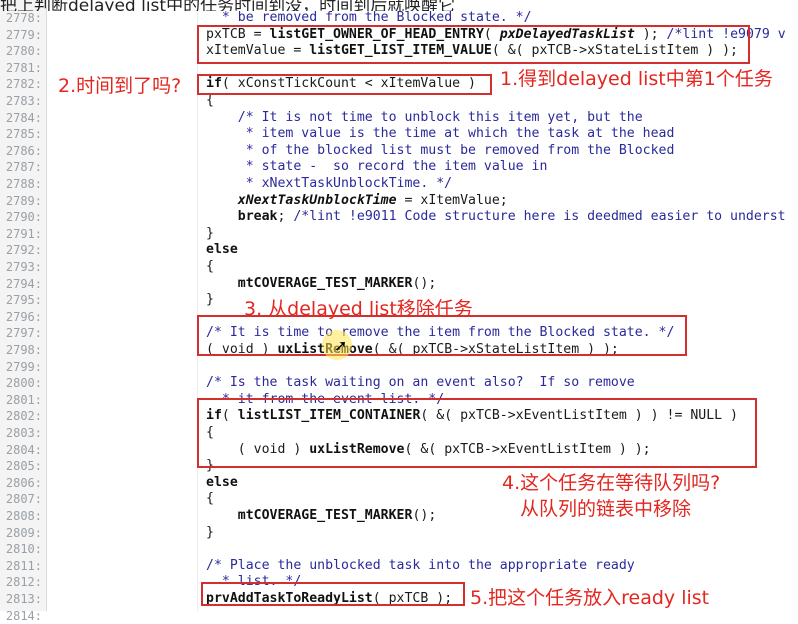 The width and height of the screenshot is (798, 624). Describe the element at coordinates (23, 466) in the screenshot. I see `line-number: 2805:` at that location.